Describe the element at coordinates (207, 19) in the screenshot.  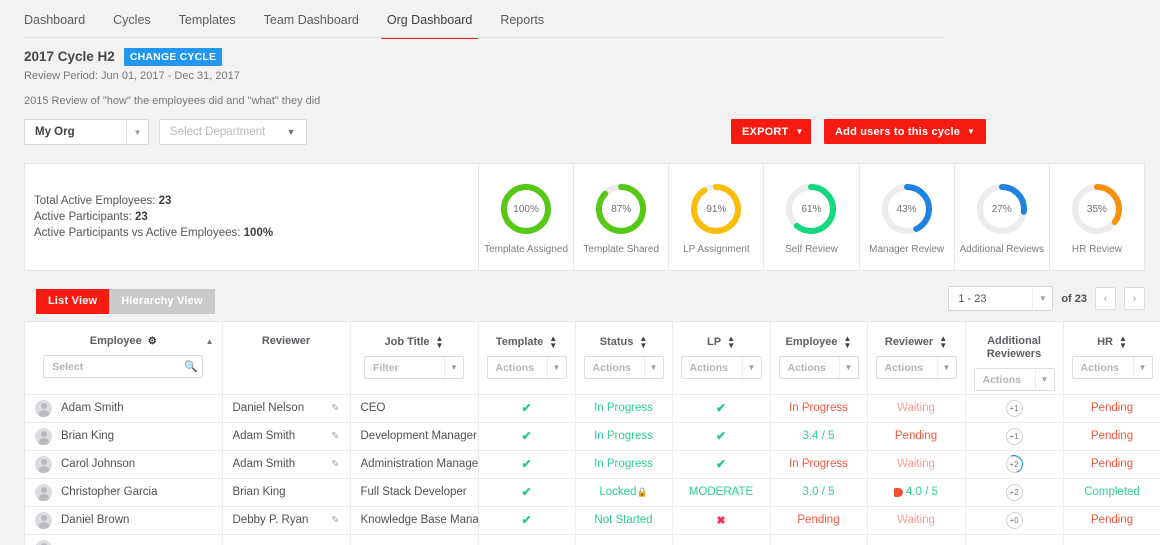
I see `nav-item-templates: Templates` at that location.